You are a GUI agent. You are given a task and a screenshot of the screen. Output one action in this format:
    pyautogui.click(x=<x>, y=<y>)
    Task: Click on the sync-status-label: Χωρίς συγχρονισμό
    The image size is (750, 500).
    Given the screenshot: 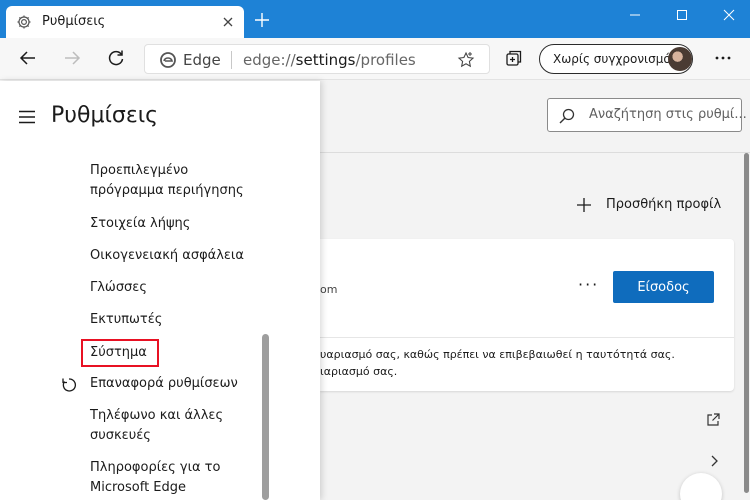 What is the action you would take?
    pyautogui.click(x=612, y=59)
    